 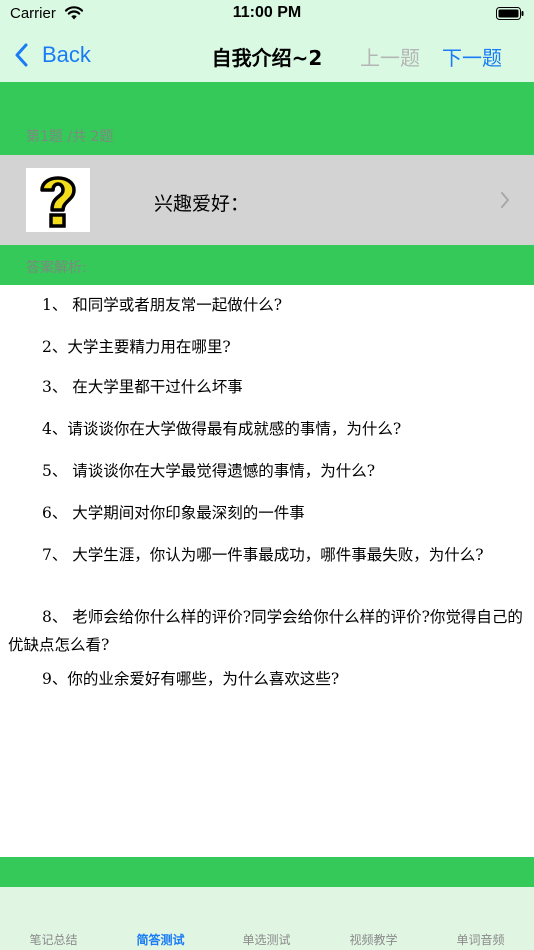 What do you see at coordinates (209, 471) in the screenshot?
I see `answer-item: 5、 请谈谈你在大学最觉得遗憾的事情，为什么?` at bounding box center [209, 471].